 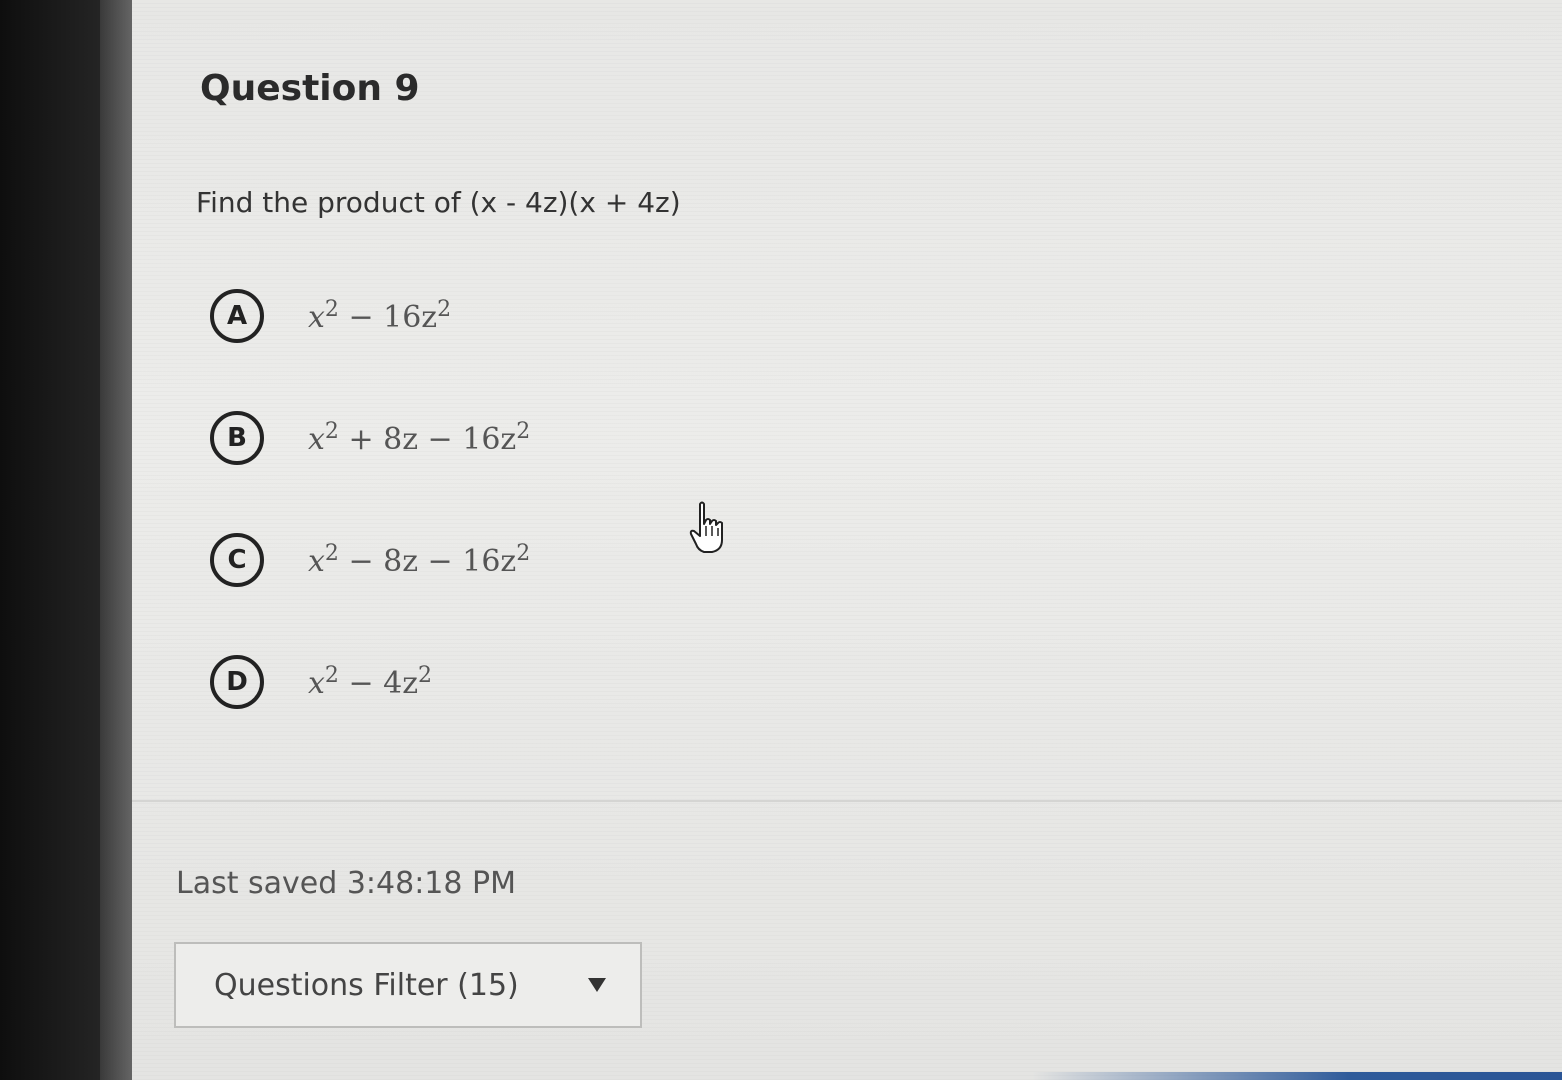 What do you see at coordinates (425, 675) in the screenshot?
I see `option-d-exp2: 2` at bounding box center [425, 675].